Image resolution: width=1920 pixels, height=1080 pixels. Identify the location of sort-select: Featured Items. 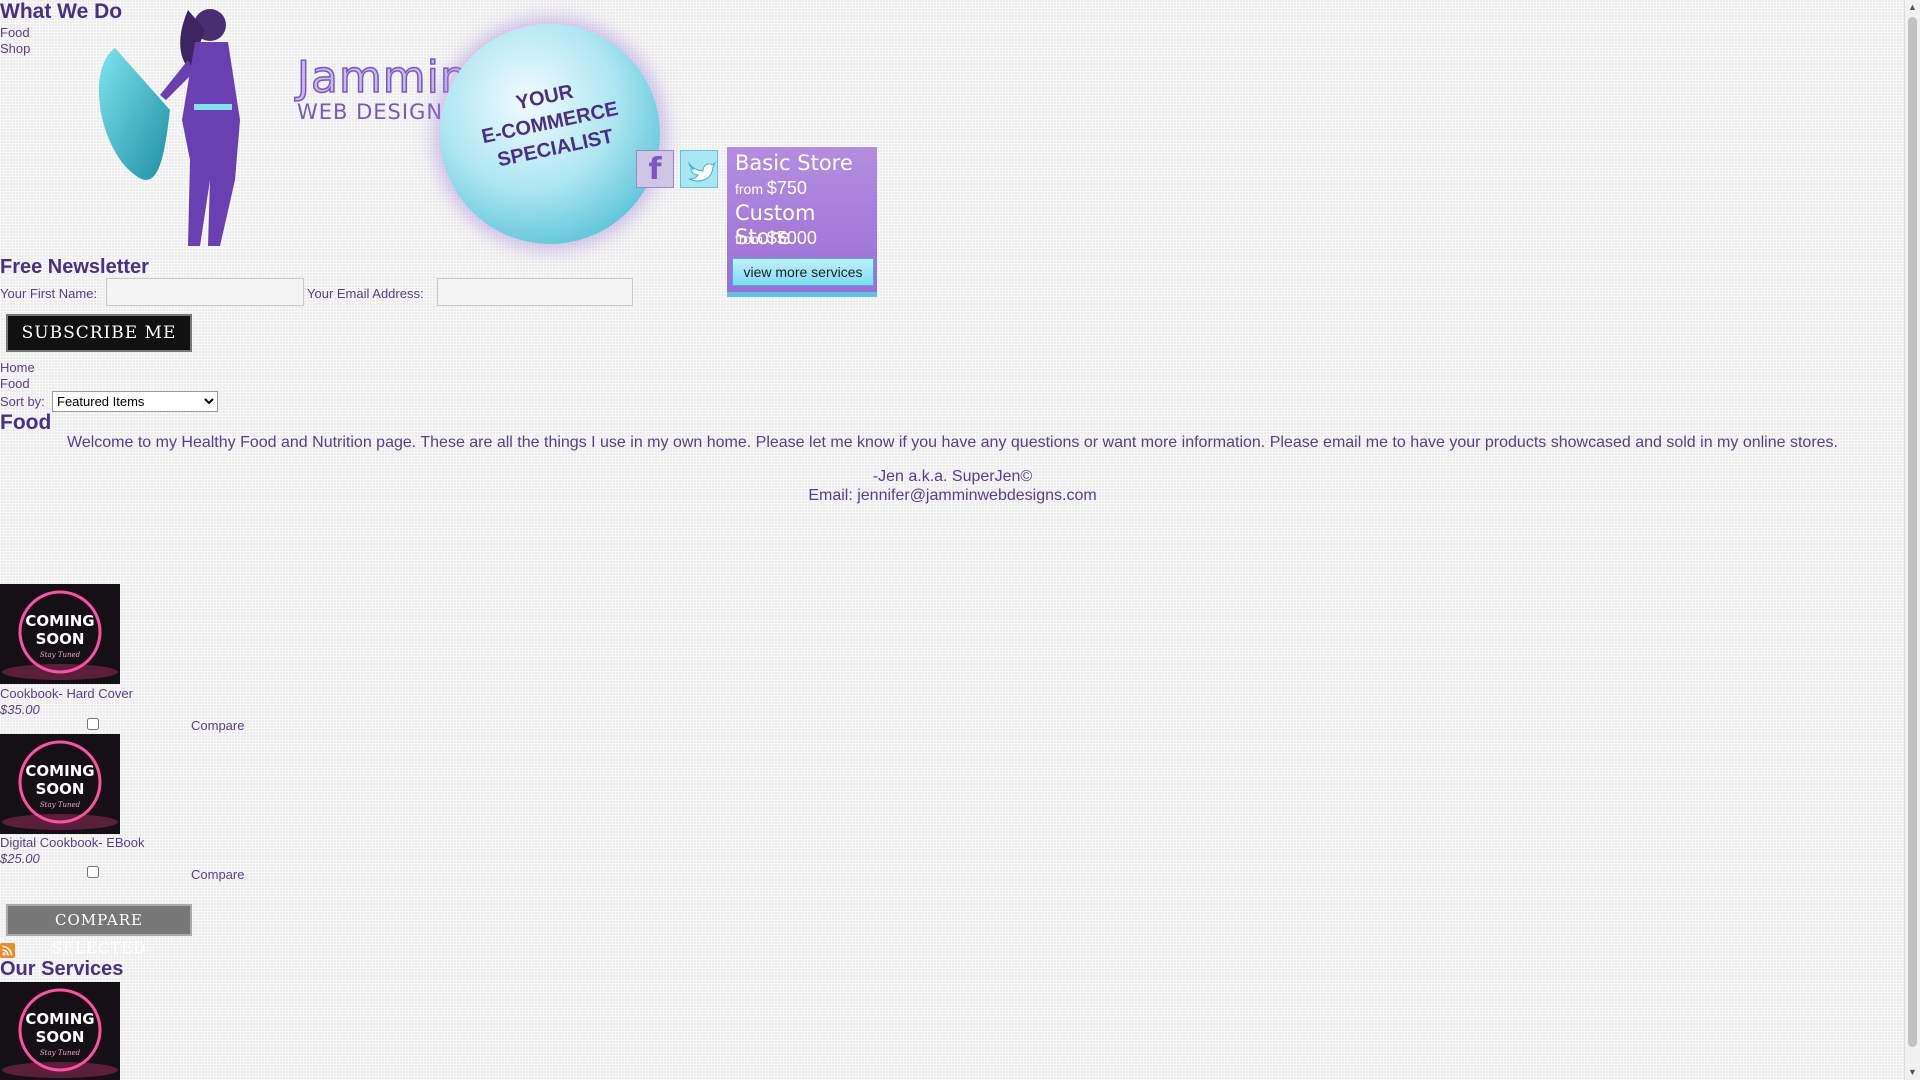
(135, 401).